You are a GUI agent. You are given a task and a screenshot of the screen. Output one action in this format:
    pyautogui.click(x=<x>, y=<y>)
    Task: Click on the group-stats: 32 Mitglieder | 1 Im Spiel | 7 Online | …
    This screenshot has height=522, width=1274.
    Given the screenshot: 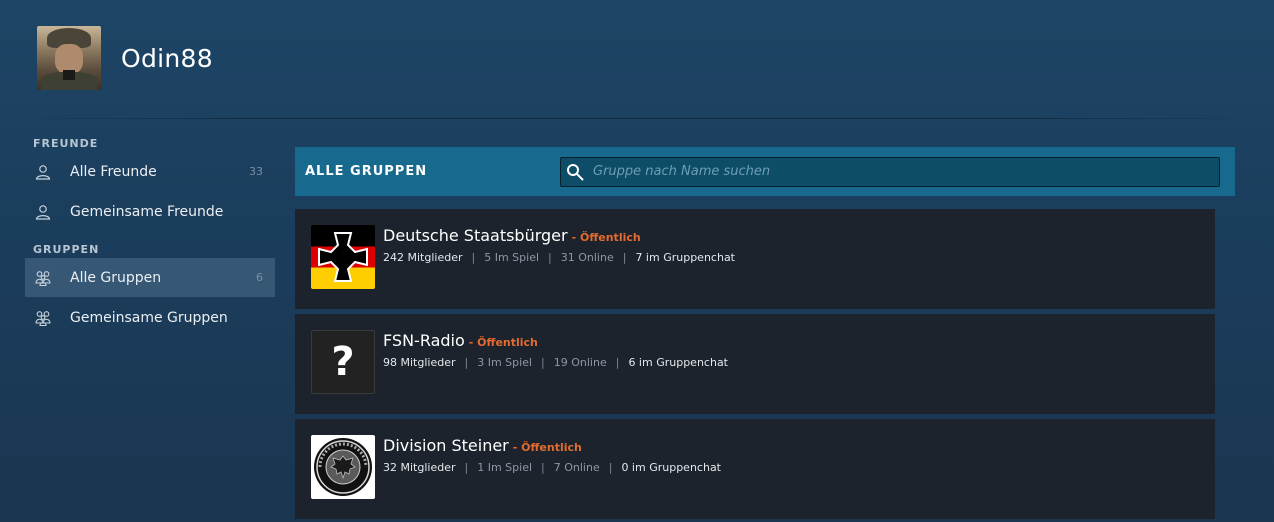 What is the action you would take?
    pyautogui.click(x=552, y=467)
    